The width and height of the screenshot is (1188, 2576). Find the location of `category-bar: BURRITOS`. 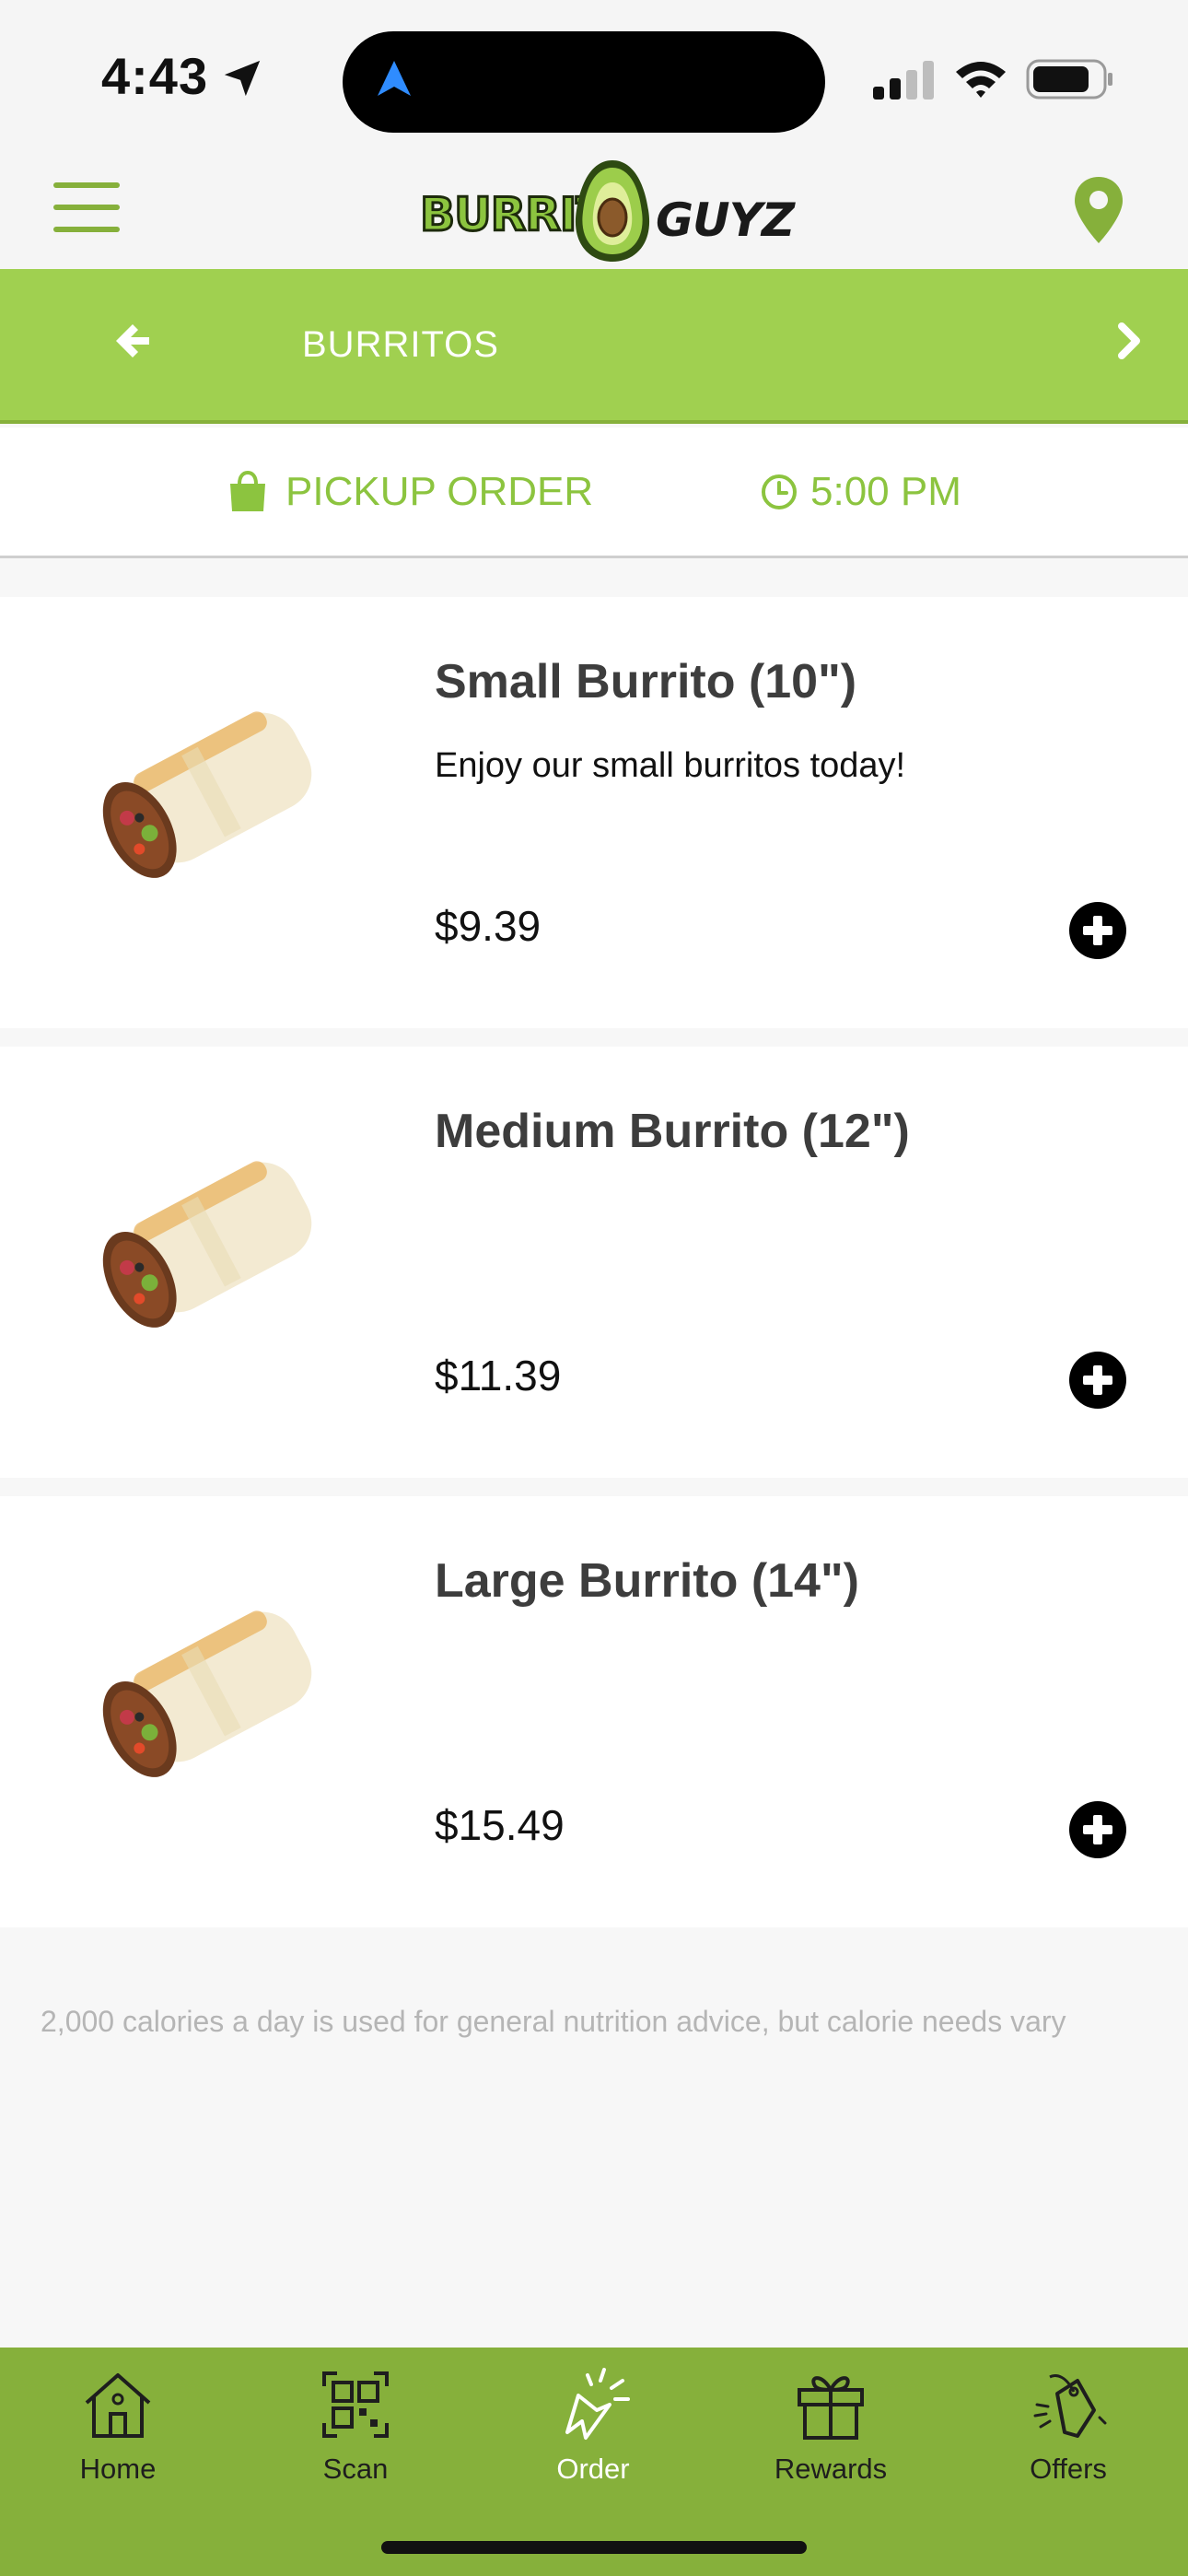

category-bar: BURRITOS is located at coordinates (594, 346).